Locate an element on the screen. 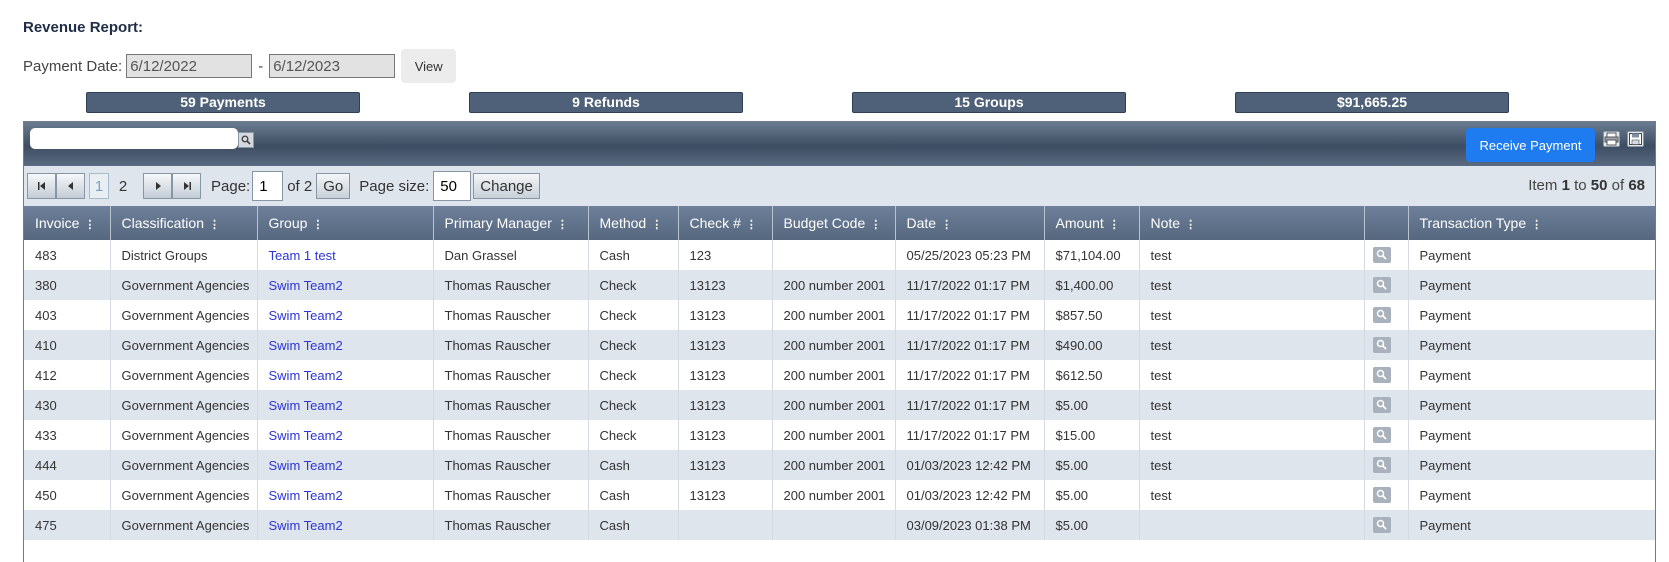 This screenshot has height=562, width=1669. column-header-date: Date ⋮ is located at coordinates (970, 223).